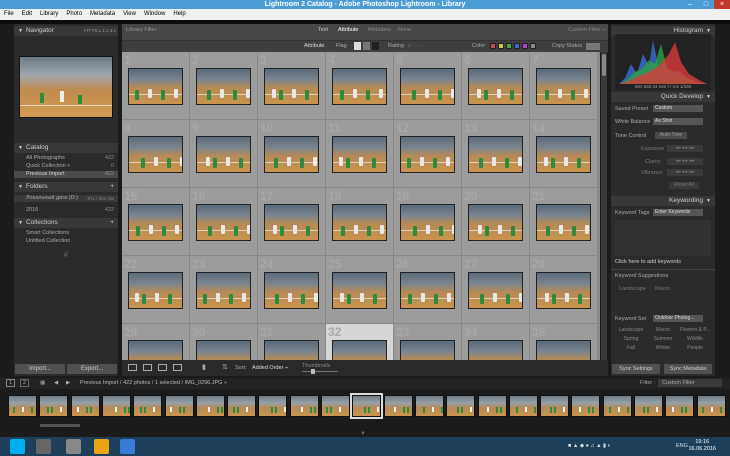 The image size is (730, 456). Describe the element at coordinates (662, 289) in the screenshot. I see `suggestion-macro: Macro` at that location.